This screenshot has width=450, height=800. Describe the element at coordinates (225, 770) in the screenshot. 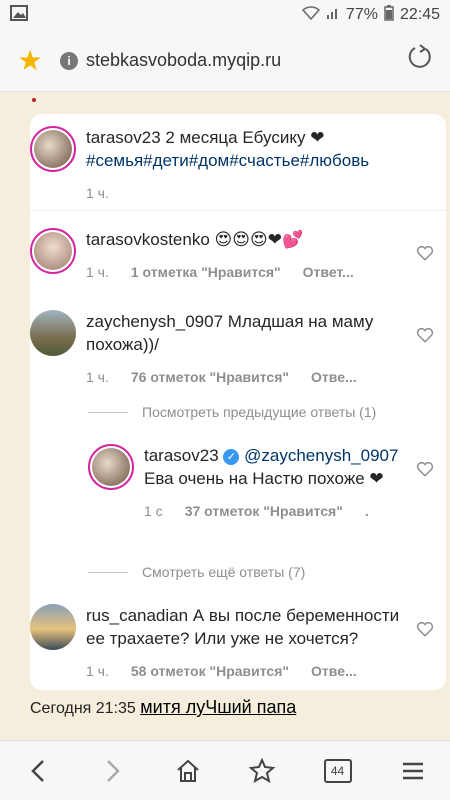

I see `browser-nav-bar: 44` at that location.